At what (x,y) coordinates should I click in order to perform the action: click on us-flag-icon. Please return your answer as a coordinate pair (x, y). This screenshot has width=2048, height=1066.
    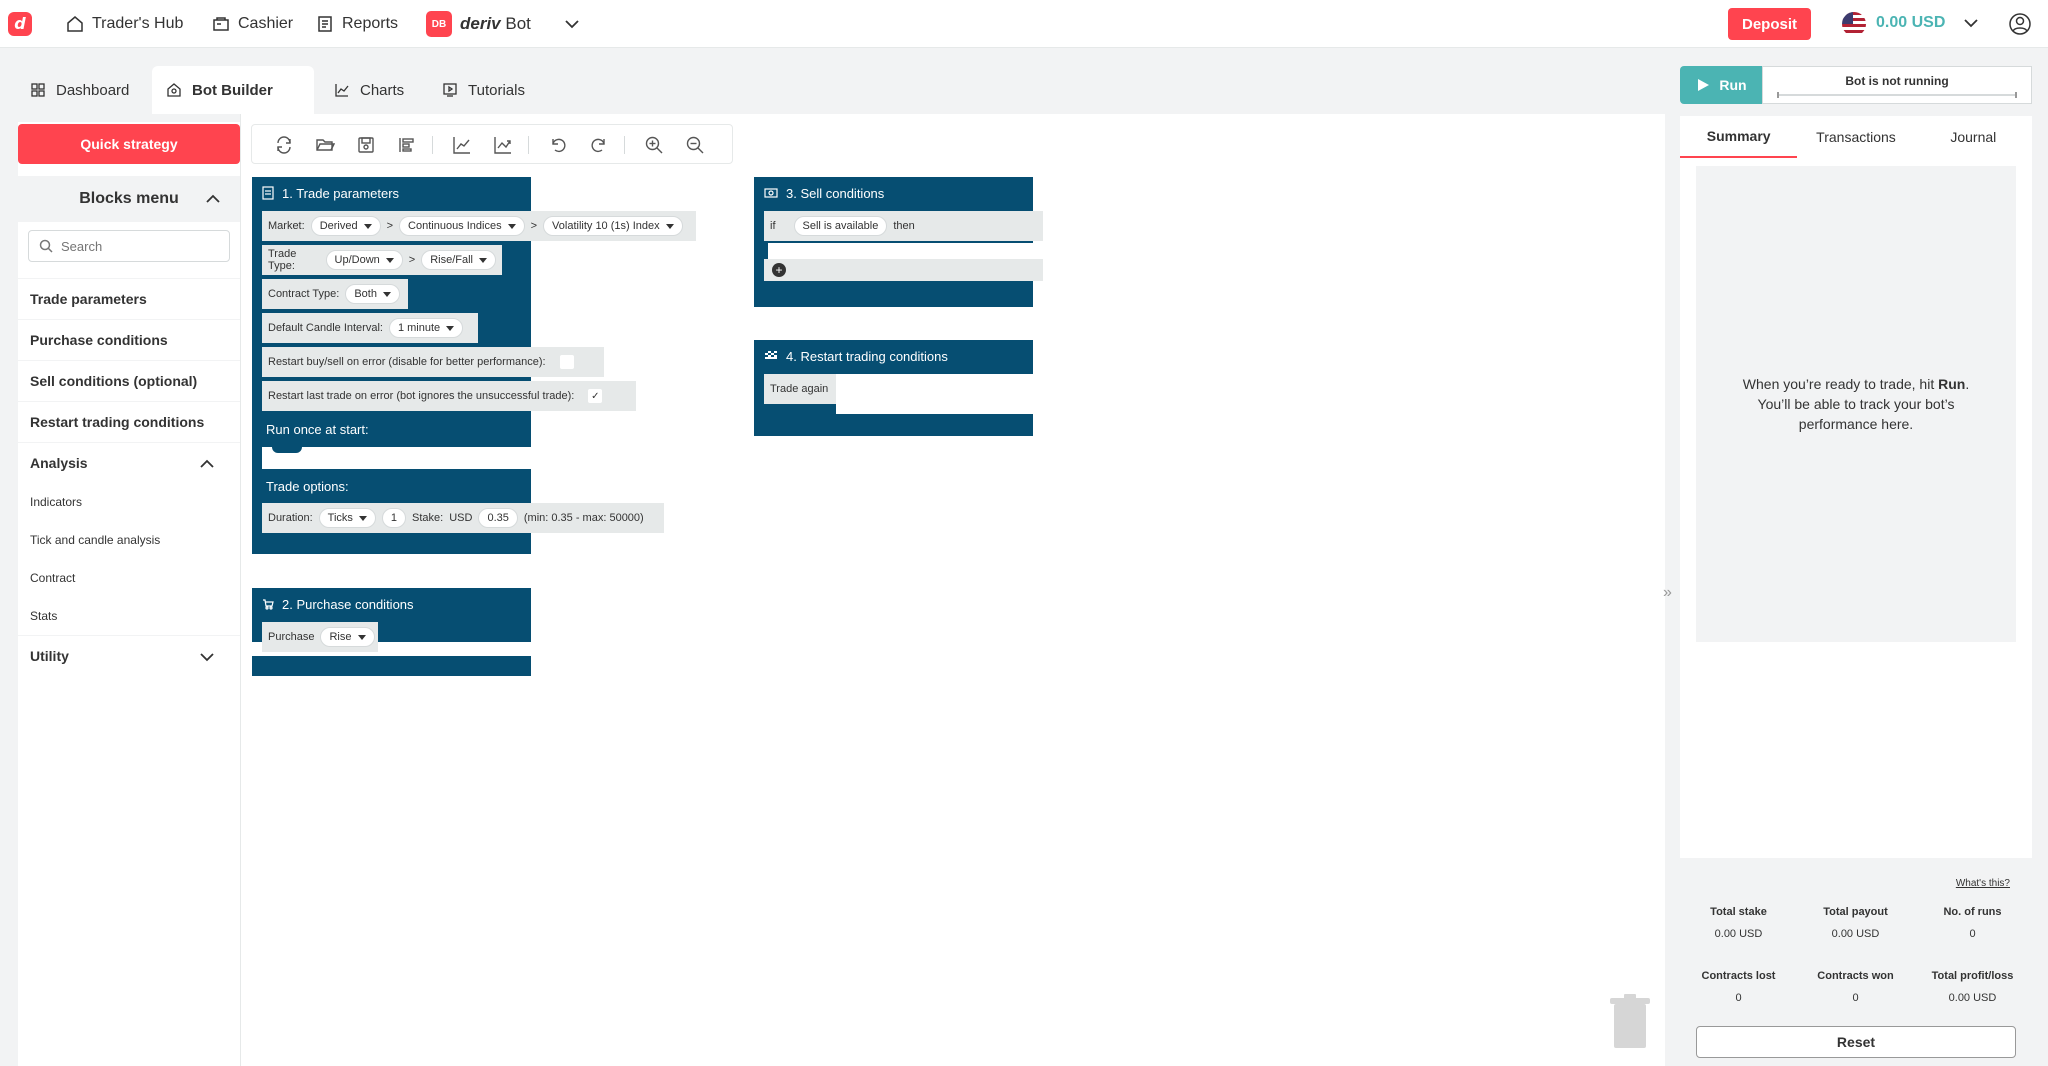
    Looking at the image, I should click on (1854, 24).